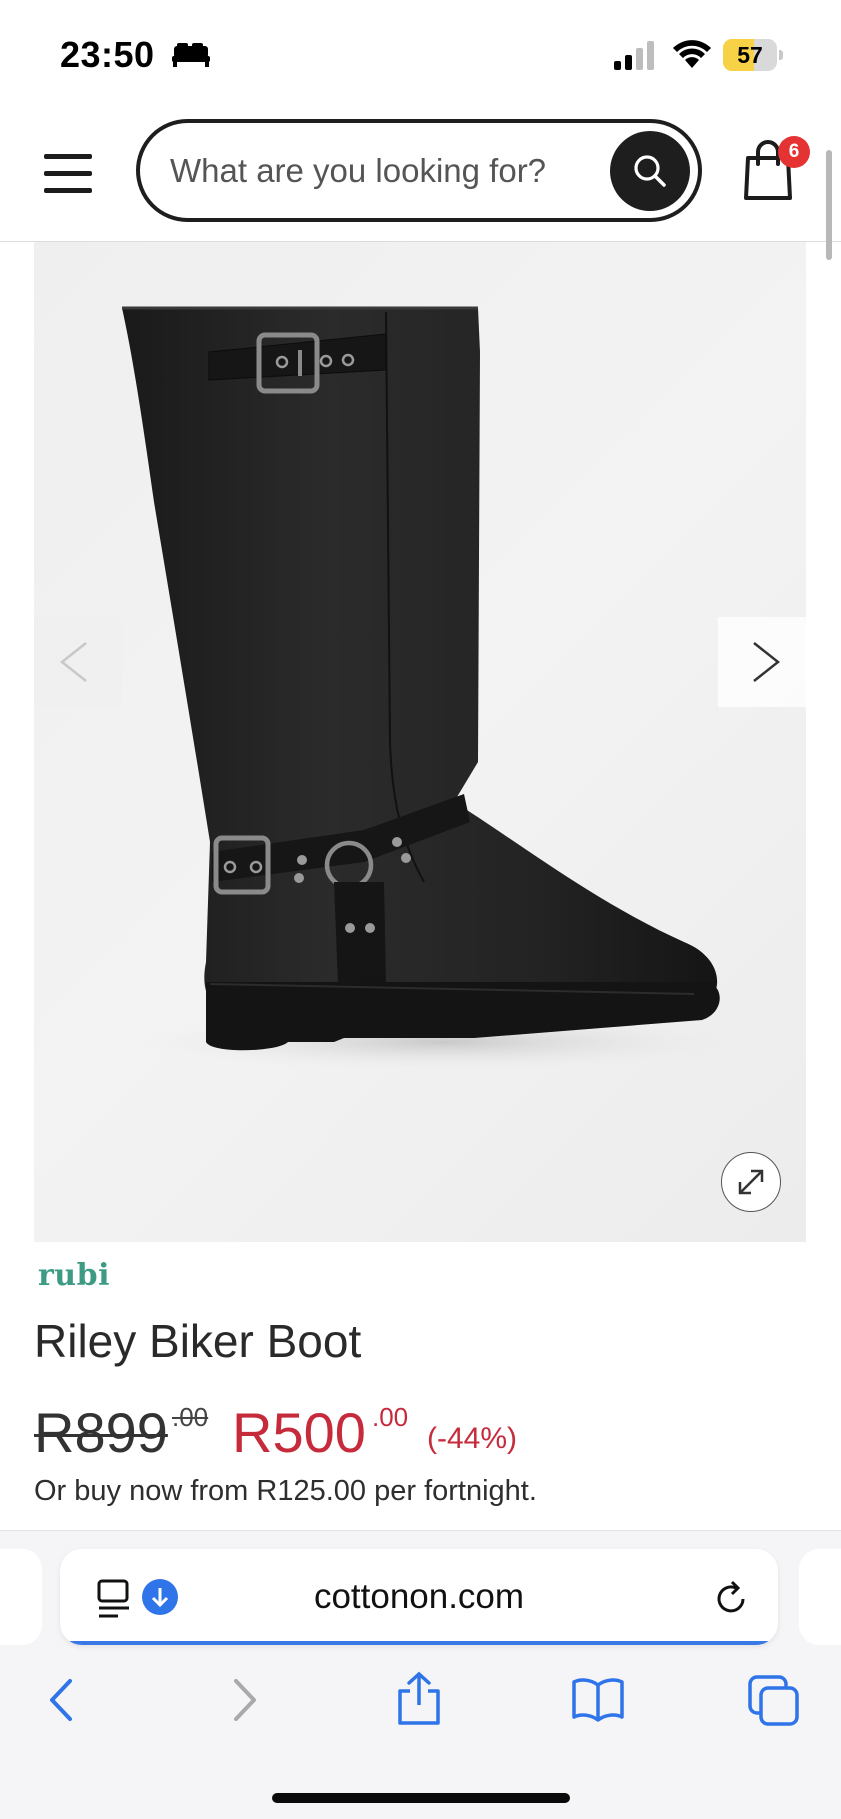 This screenshot has height=1819, width=841. What do you see at coordinates (73, 662) in the screenshot?
I see `chevron-left-icon` at bounding box center [73, 662].